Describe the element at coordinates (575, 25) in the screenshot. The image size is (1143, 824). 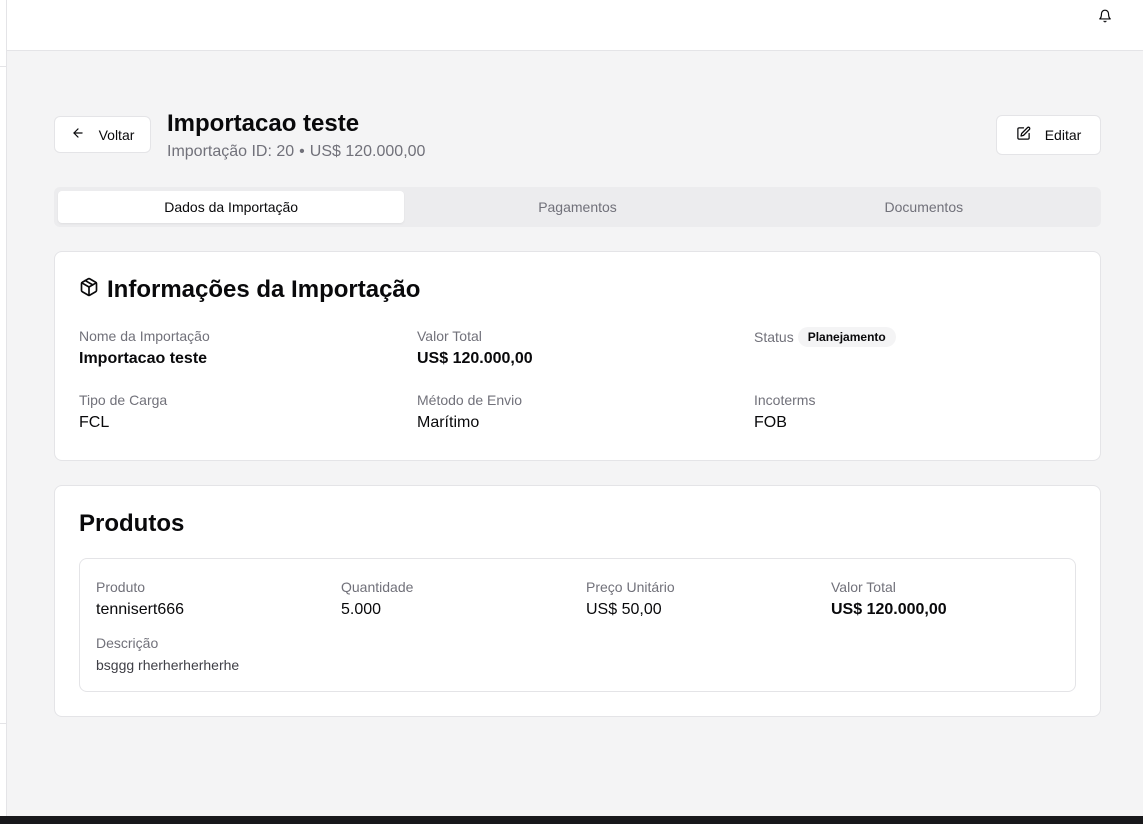
I see `top-bar` at that location.